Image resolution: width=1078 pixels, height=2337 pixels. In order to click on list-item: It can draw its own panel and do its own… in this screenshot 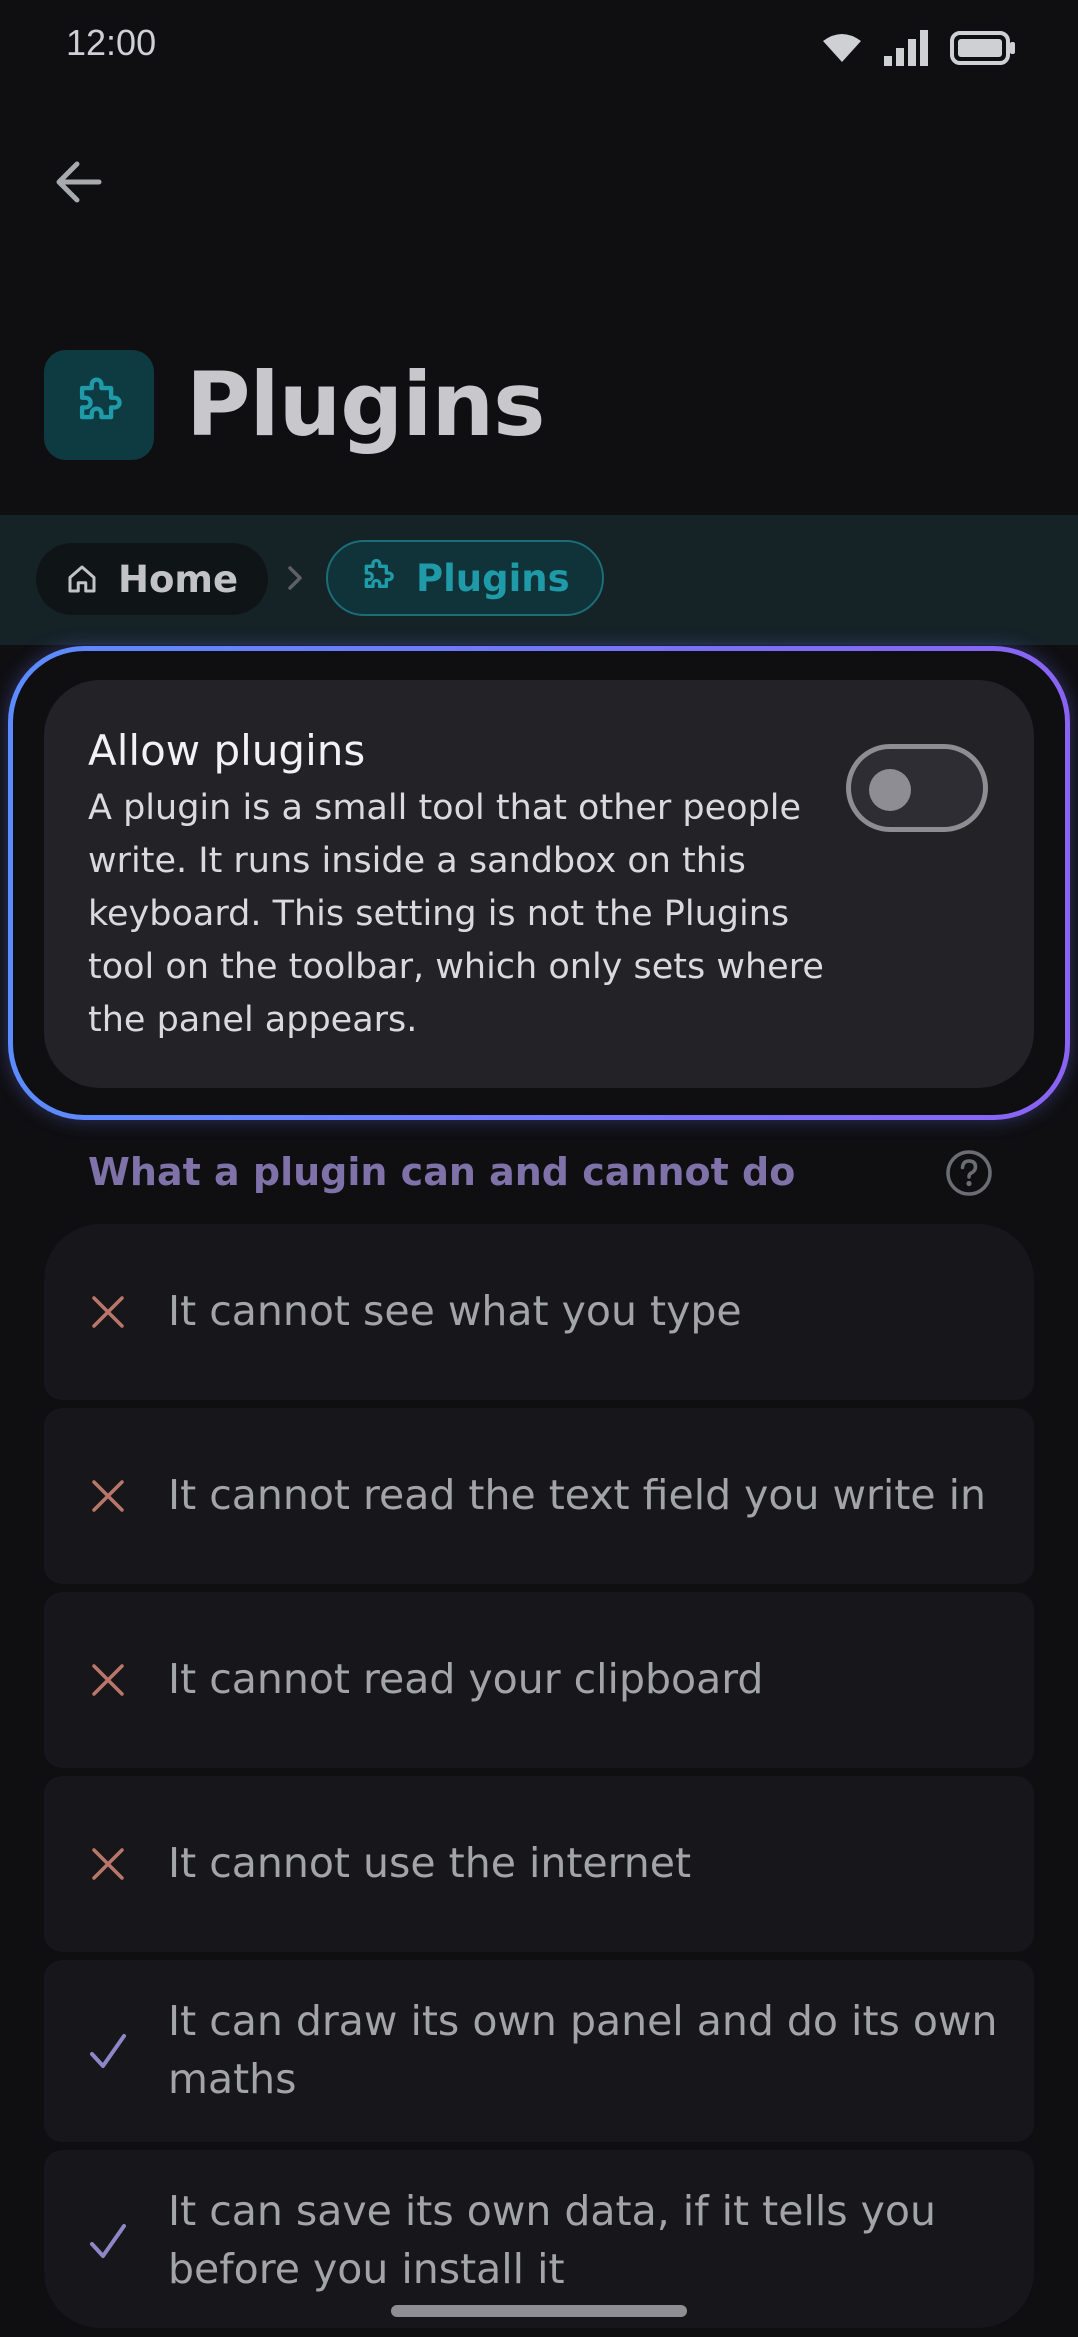, I will do `click(539, 2051)`.